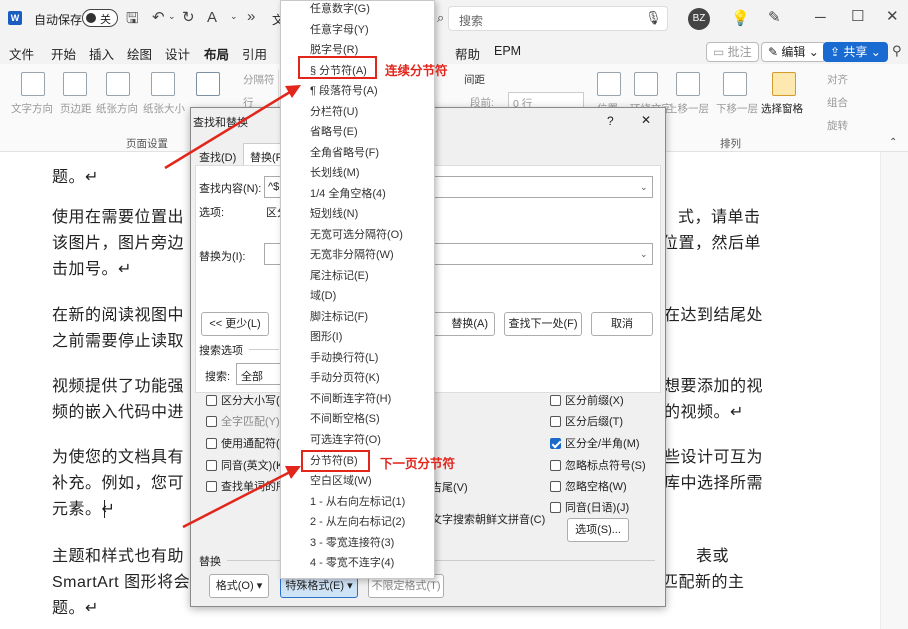  I want to click on arrow-line-bottom, so click(236, 499).